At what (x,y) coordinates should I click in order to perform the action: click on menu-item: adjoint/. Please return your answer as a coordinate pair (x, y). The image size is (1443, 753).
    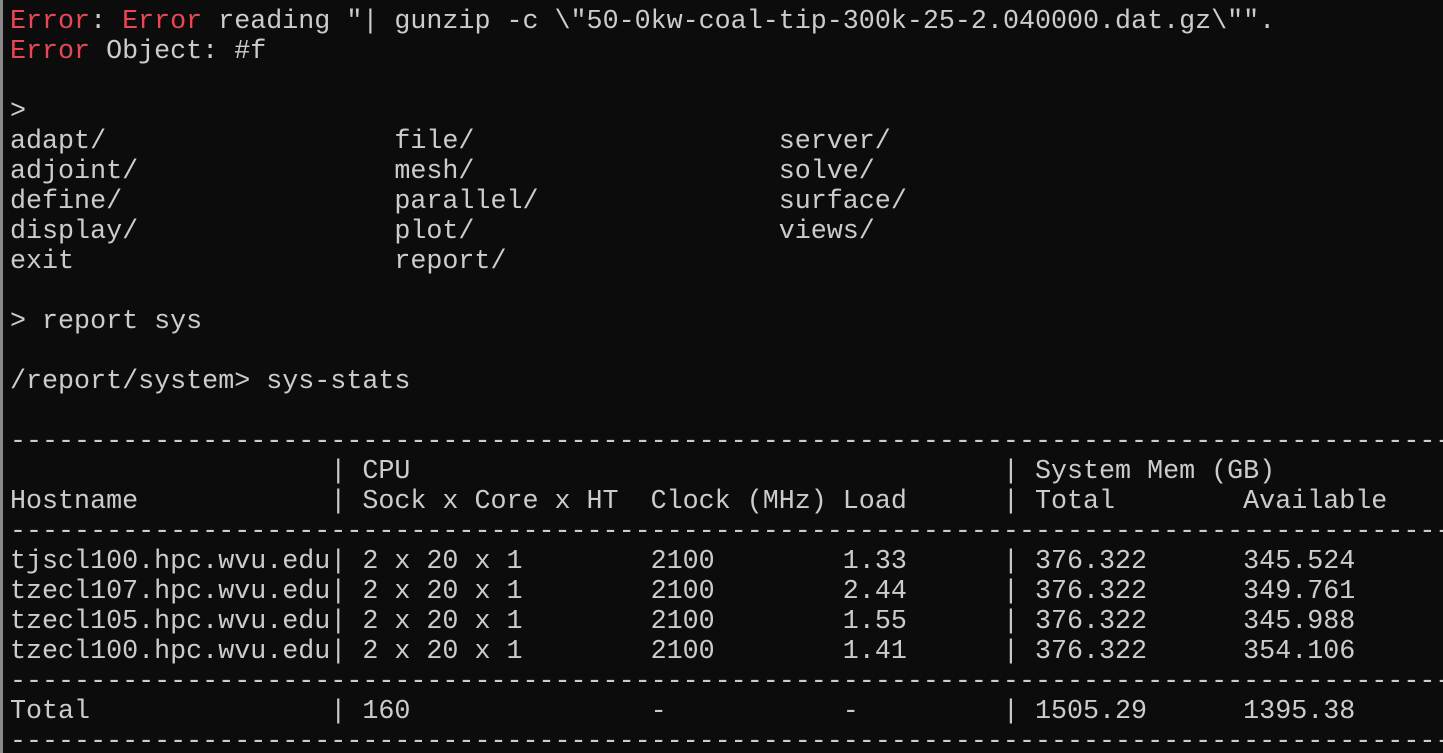
    Looking at the image, I should click on (74, 172).